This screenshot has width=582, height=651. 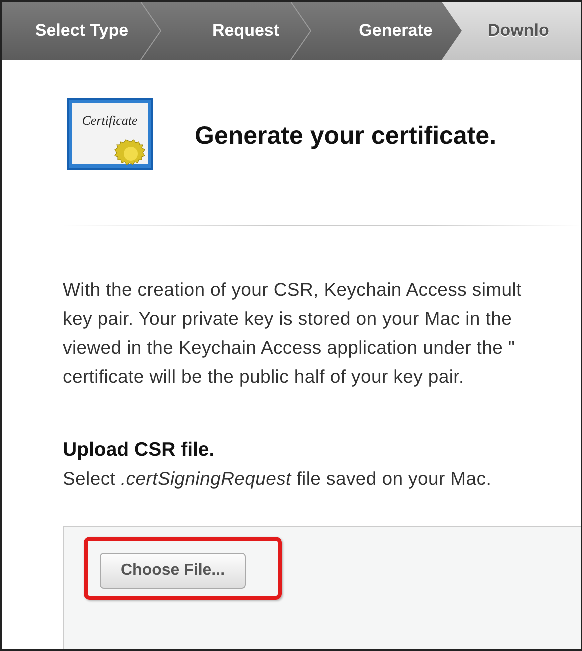 What do you see at coordinates (387, 31) in the screenshot?
I see `step-tab: Generate` at bounding box center [387, 31].